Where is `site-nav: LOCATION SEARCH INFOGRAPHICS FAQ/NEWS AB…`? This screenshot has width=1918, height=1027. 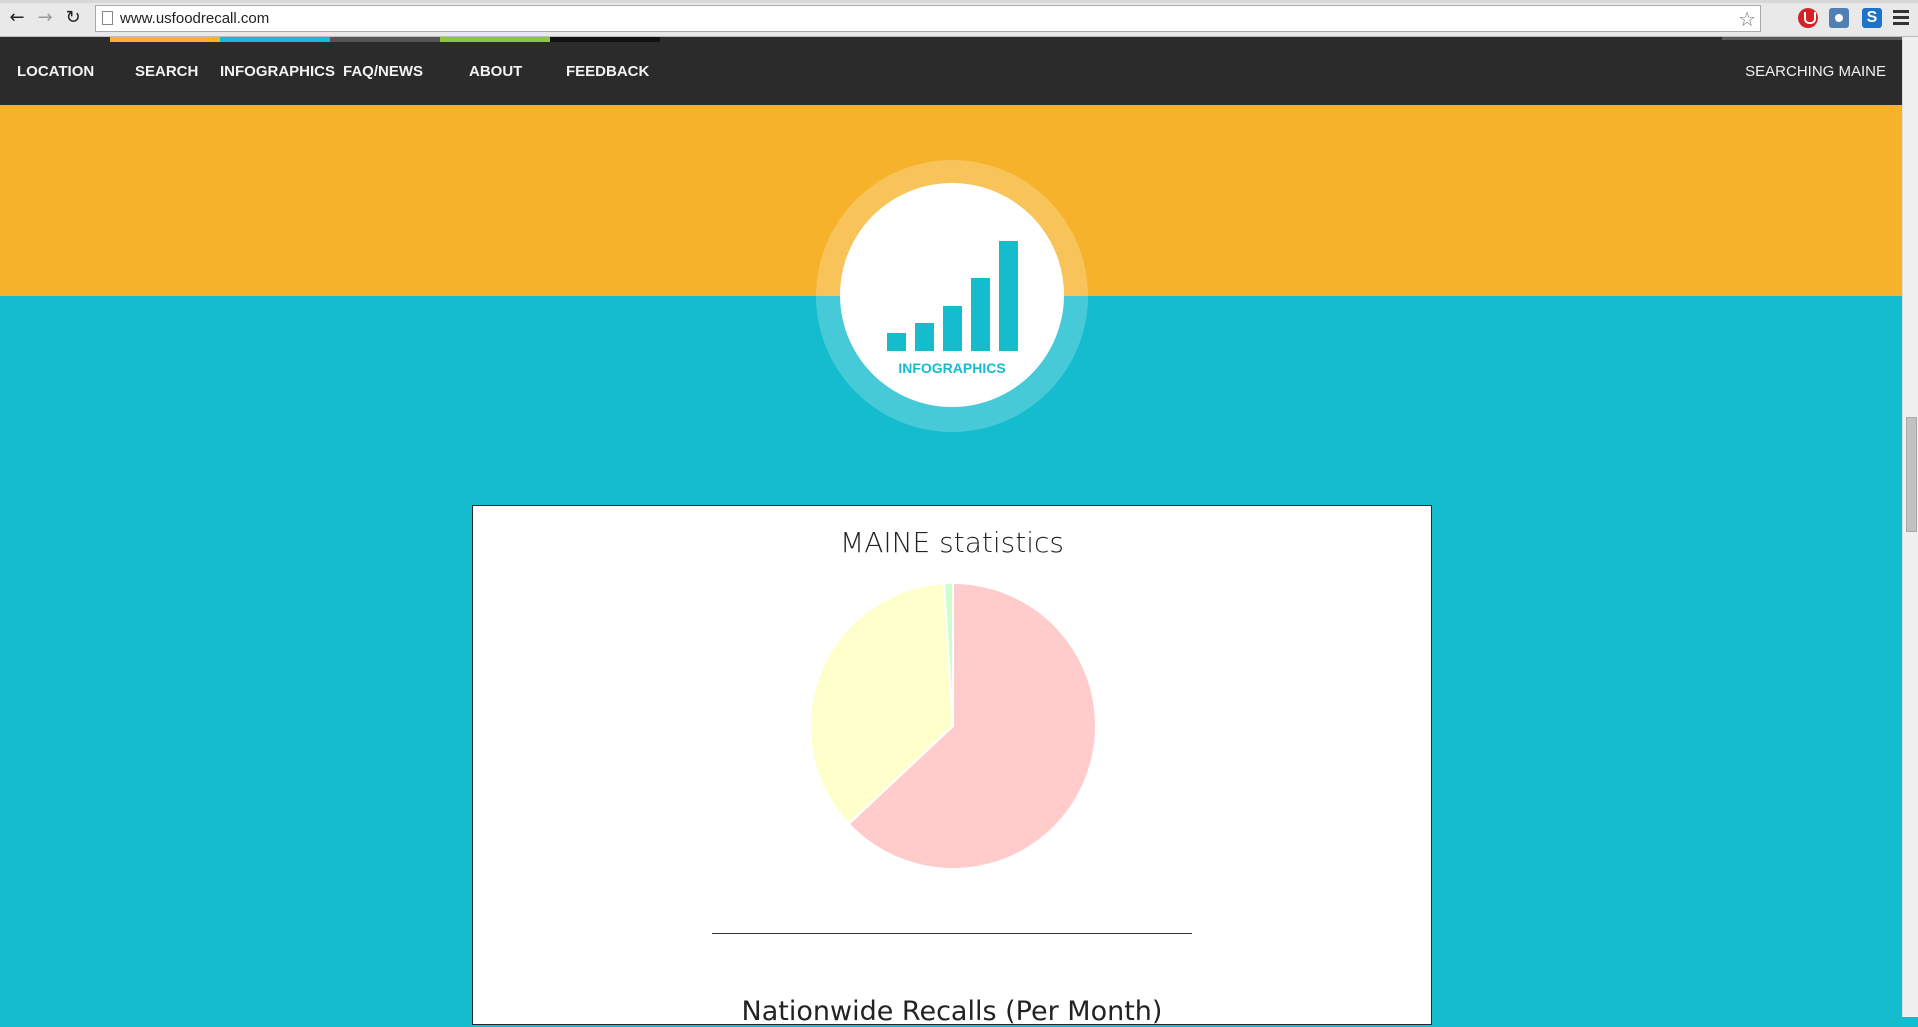 site-nav: LOCATION SEARCH INFOGRAPHICS FAQ/NEWS AB… is located at coordinates (951, 71).